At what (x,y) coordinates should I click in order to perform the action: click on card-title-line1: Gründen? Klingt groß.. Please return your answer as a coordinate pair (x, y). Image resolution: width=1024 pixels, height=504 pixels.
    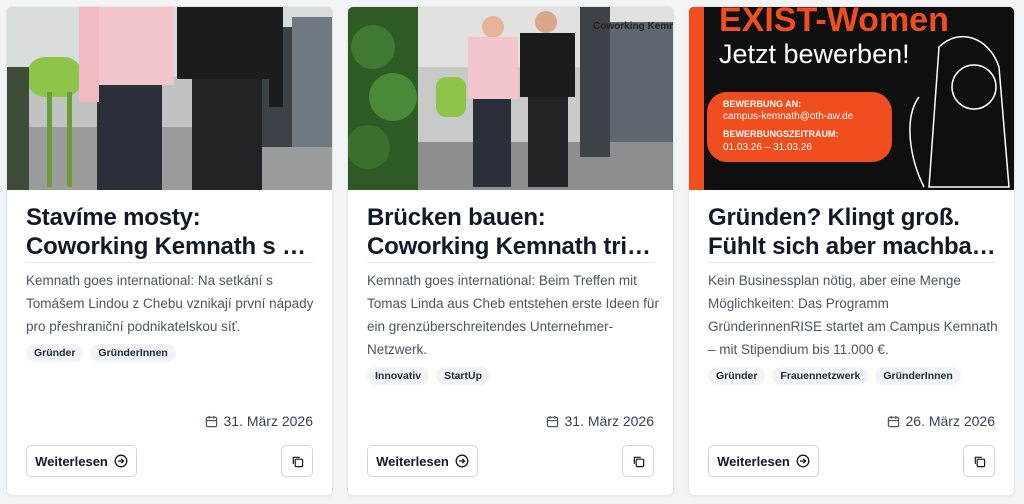
    Looking at the image, I should click on (853, 217).